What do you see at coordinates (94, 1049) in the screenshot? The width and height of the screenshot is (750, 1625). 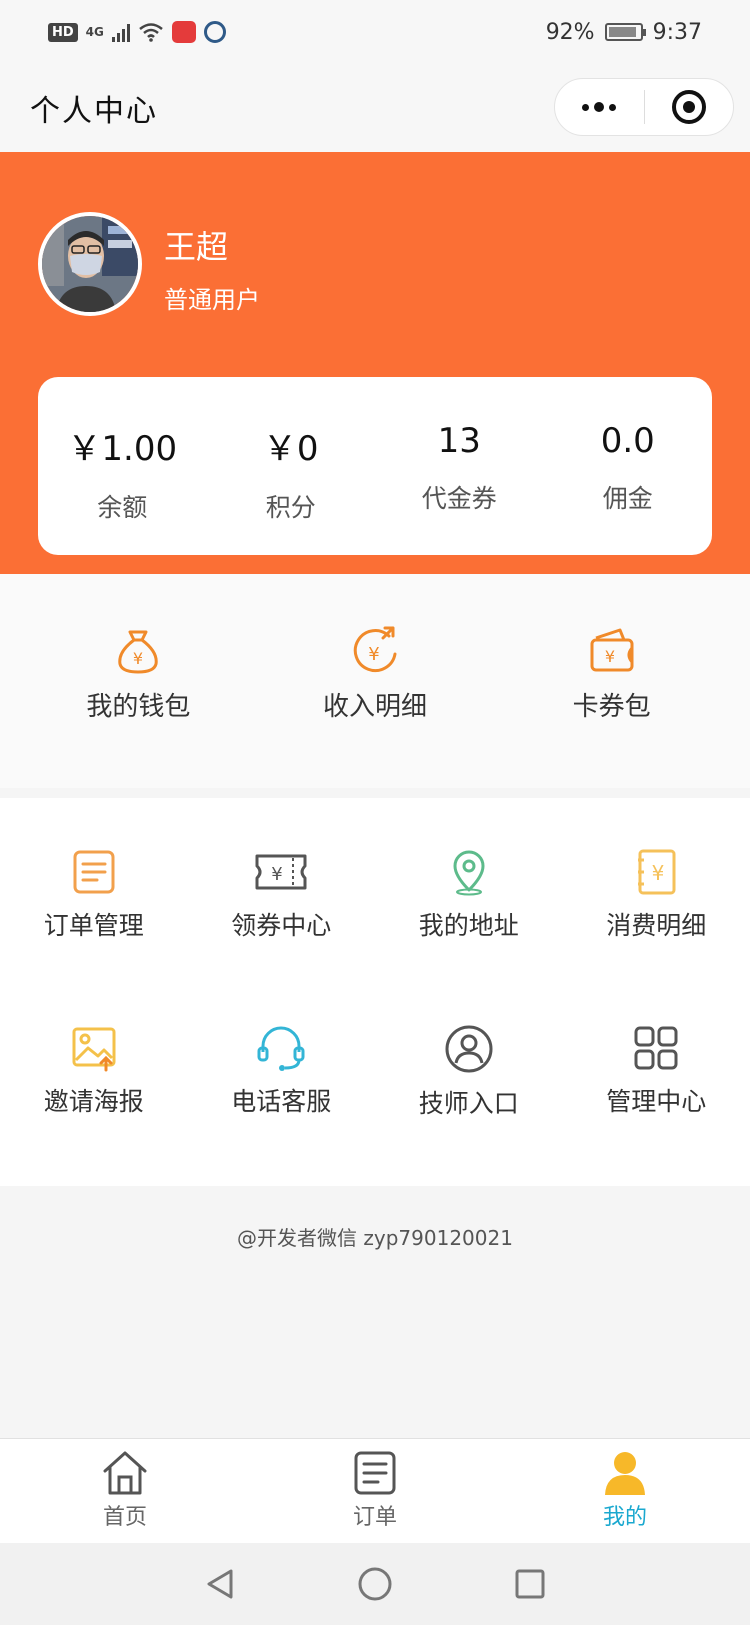 I see `poster-image-icon` at bounding box center [94, 1049].